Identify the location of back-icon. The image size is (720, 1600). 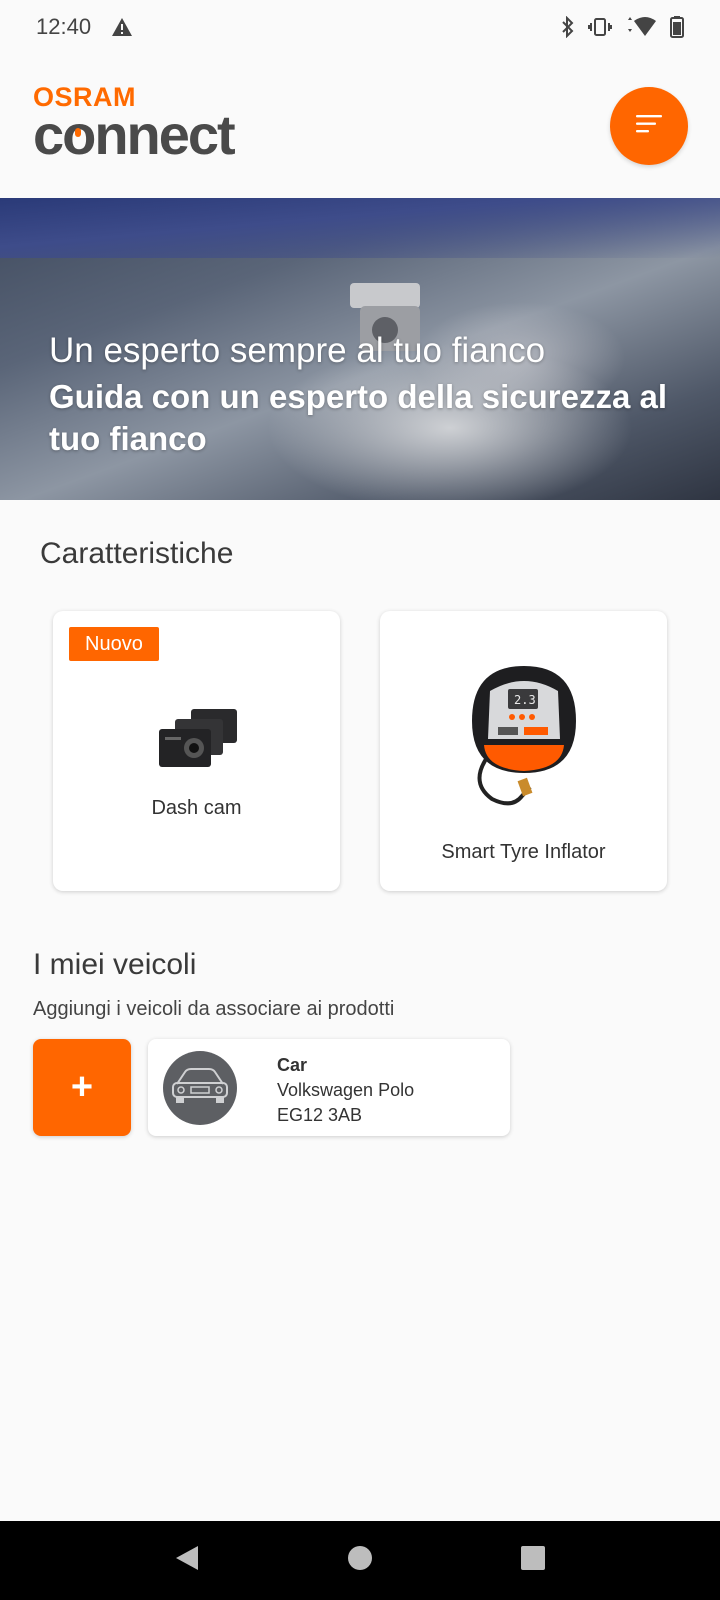
(187, 1560).